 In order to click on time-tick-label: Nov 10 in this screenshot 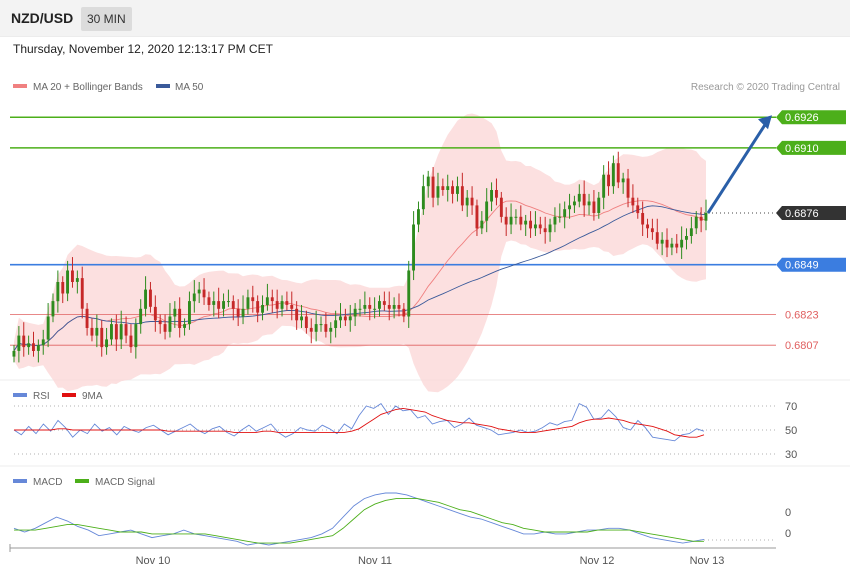, I will do `click(153, 561)`.